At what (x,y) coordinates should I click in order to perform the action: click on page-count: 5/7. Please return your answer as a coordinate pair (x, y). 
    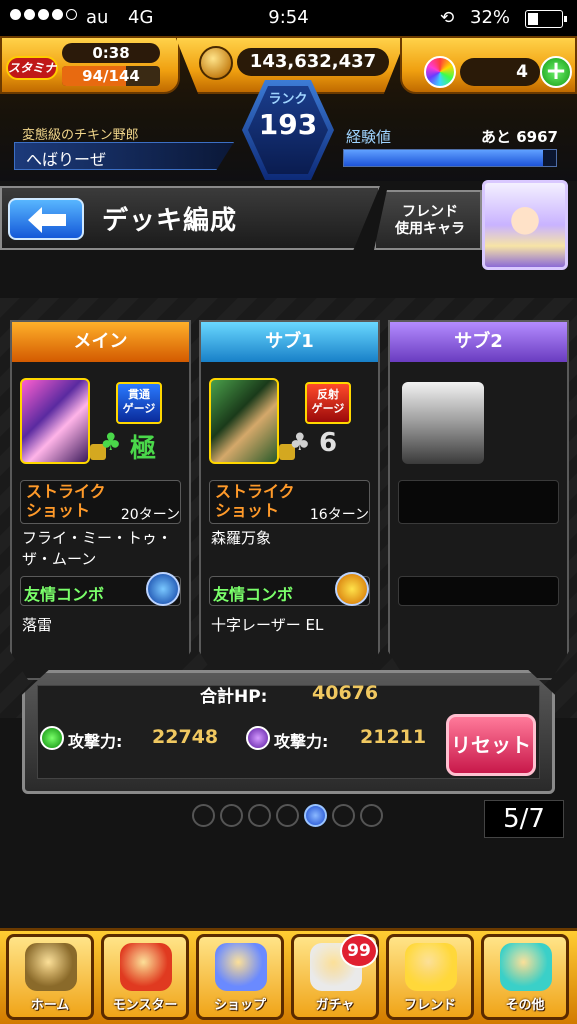
    Looking at the image, I should click on (524, 819).